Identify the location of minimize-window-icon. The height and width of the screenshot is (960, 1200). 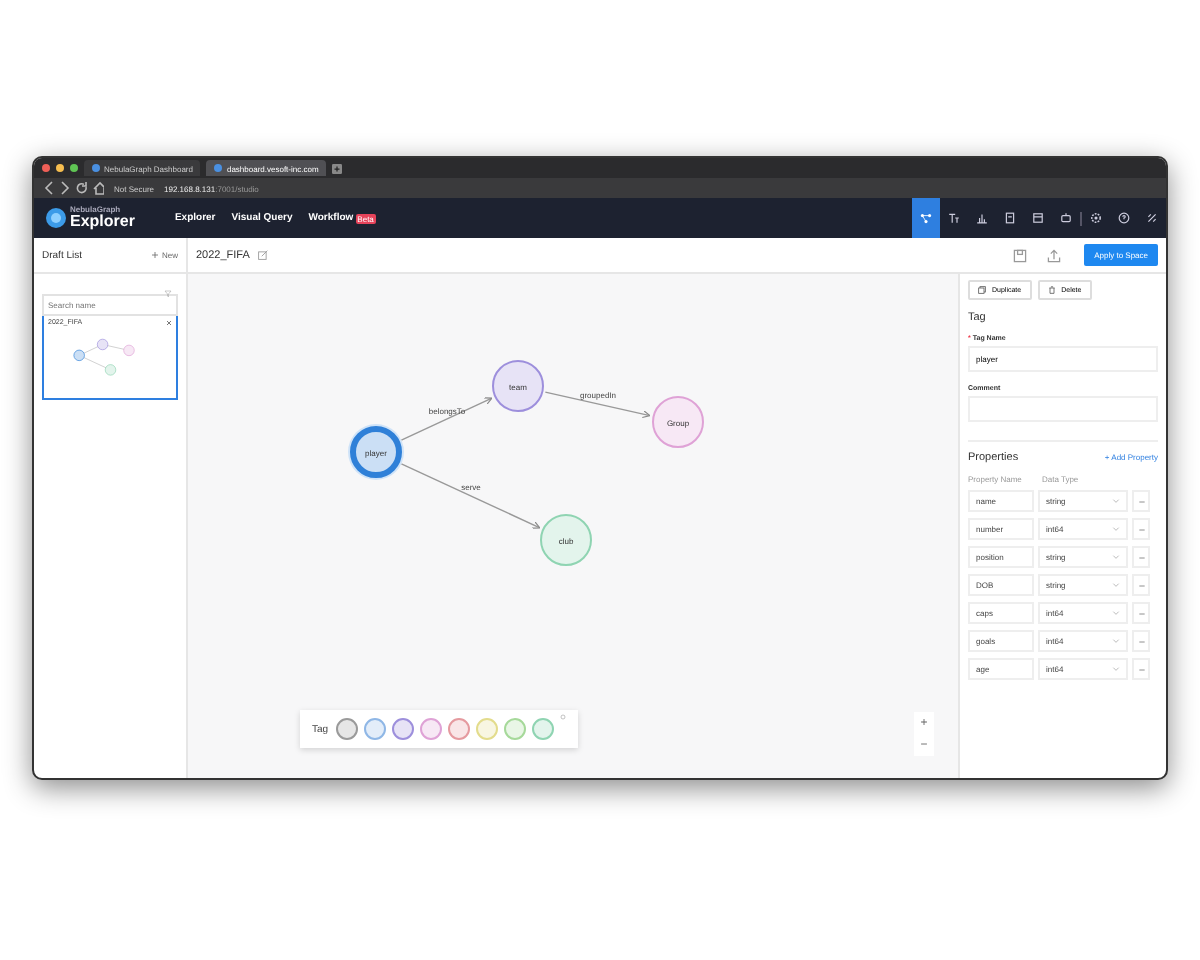
(60, 168).